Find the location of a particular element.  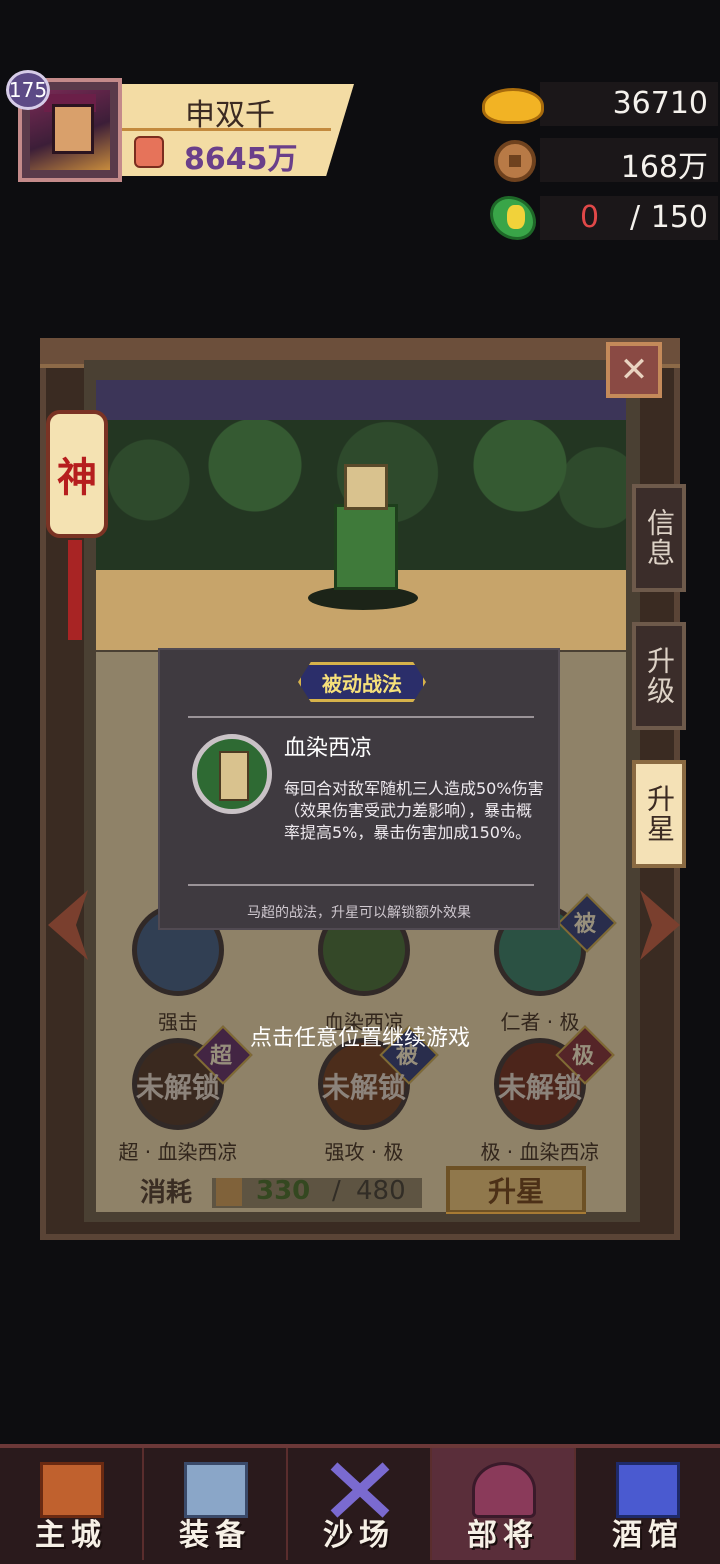

fist-power-icon is located at coordinates (149, 152).